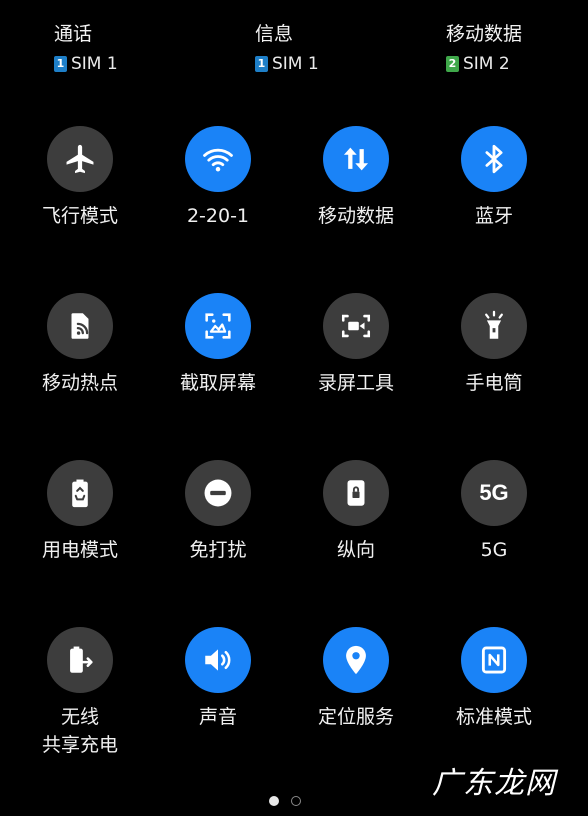 This screenshot has width=588, height=816. I want to click on 5g-icon-text: 5G, so click(494, 492).